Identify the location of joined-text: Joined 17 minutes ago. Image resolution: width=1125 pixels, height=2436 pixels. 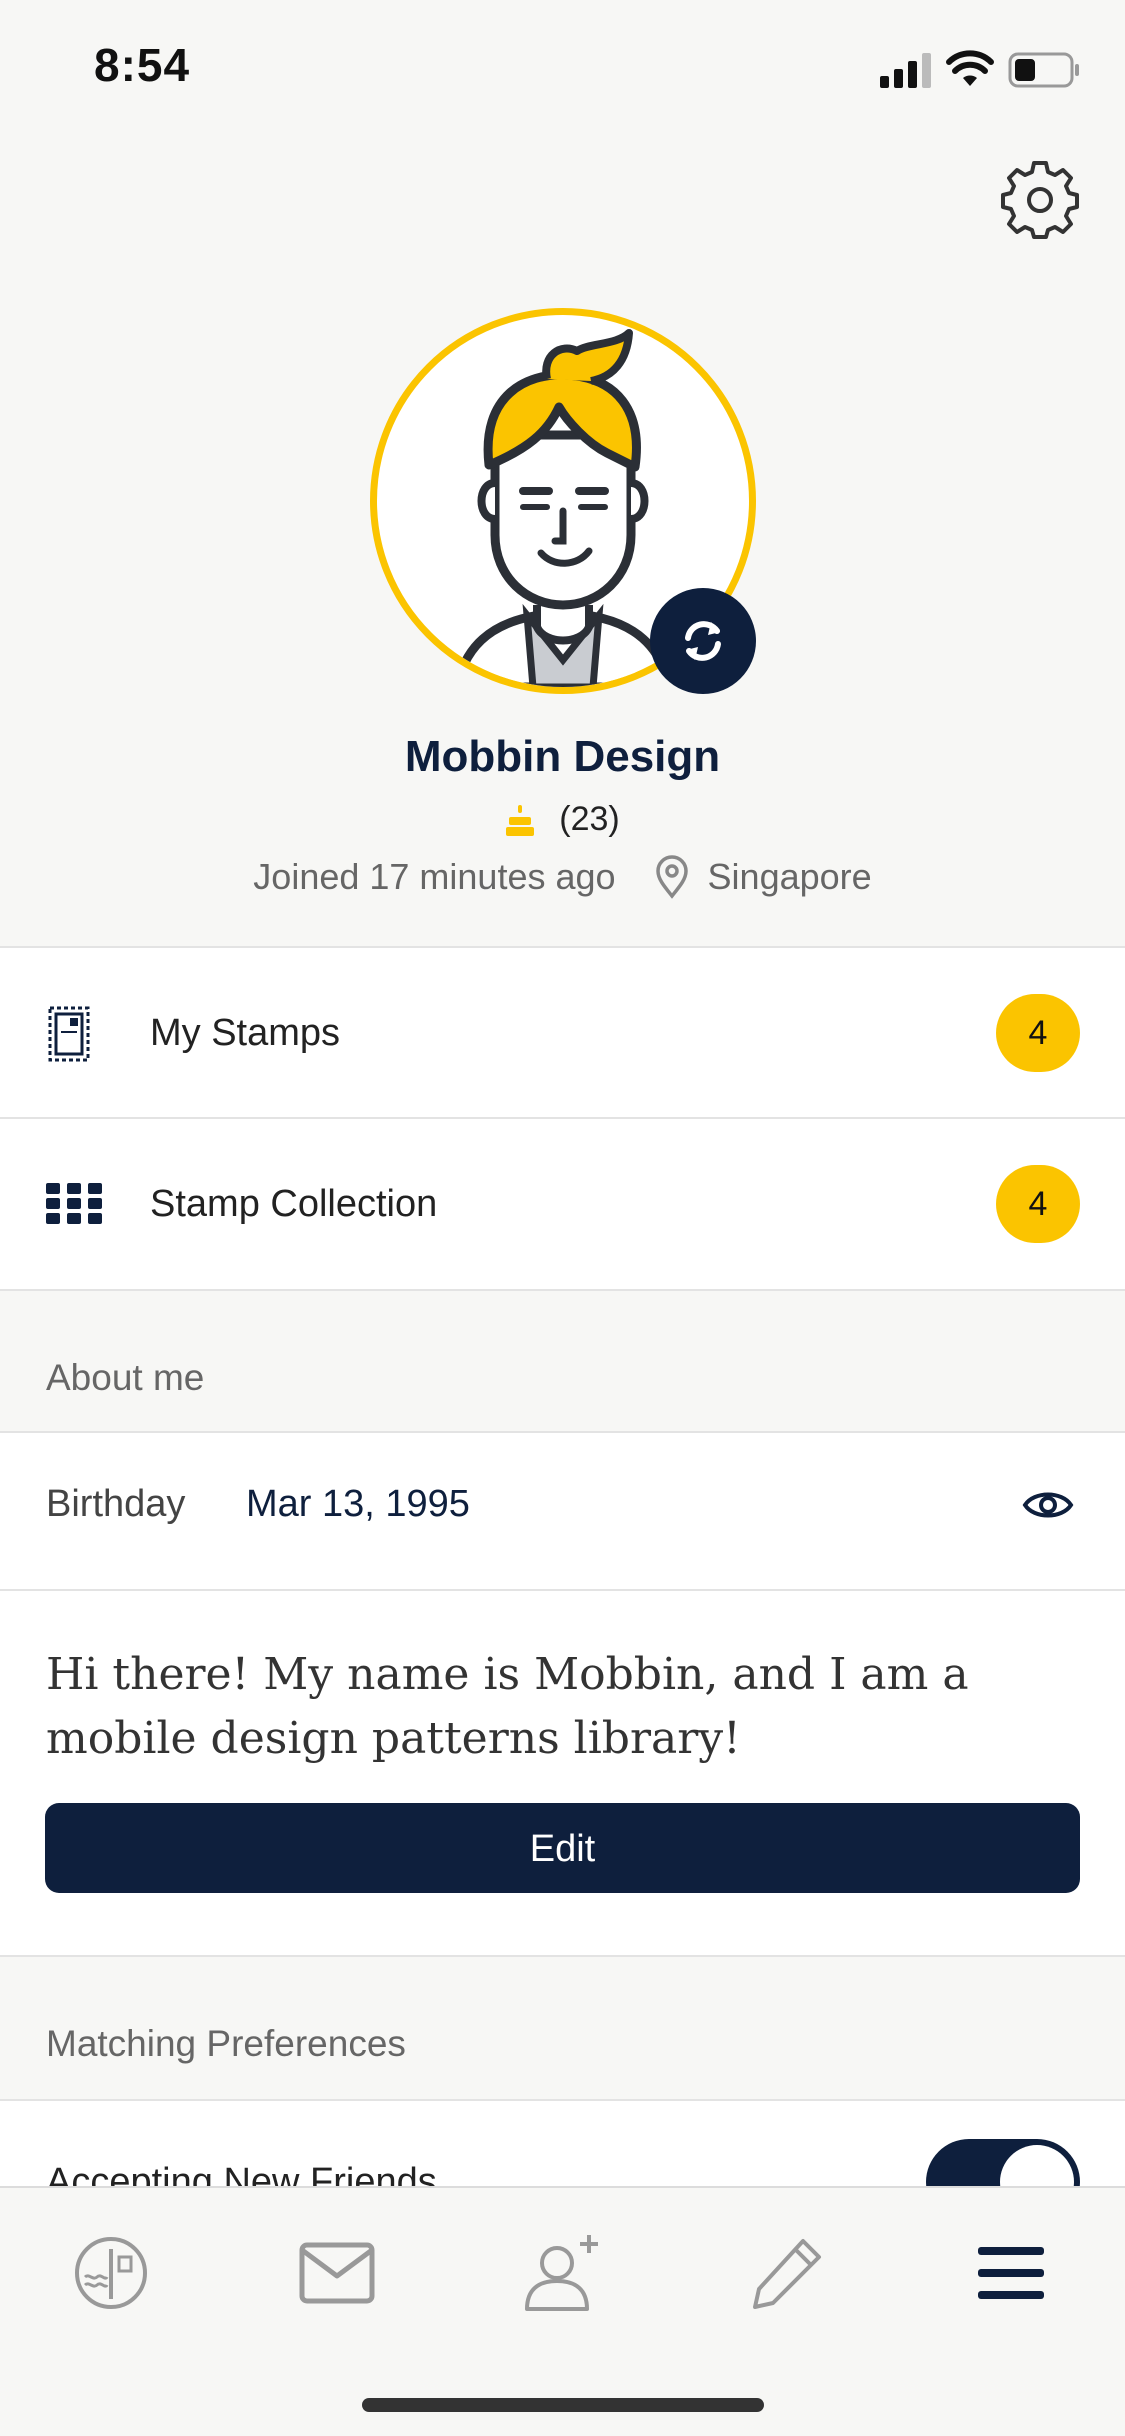
(434, 876).